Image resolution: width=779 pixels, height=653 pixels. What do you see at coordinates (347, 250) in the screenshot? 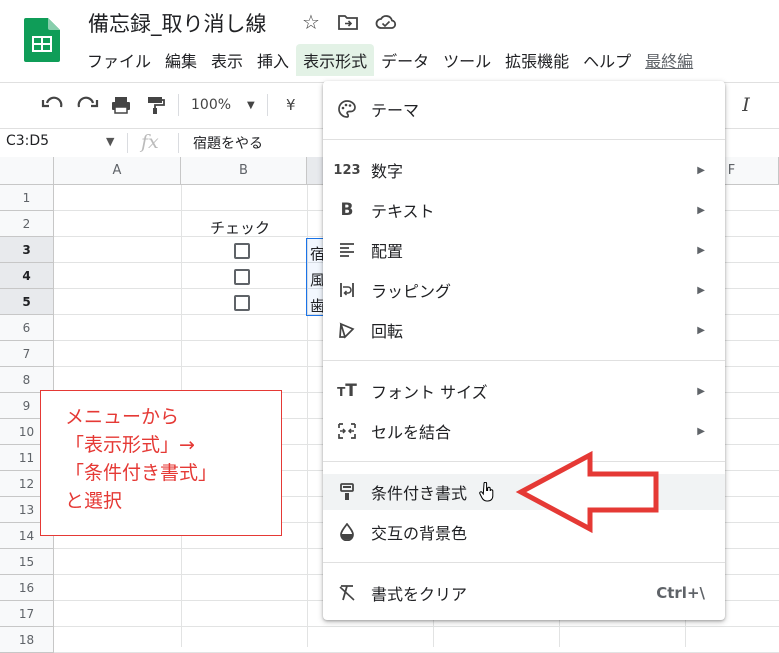
I see `align-left-icon` at bounding box center [347, 250].